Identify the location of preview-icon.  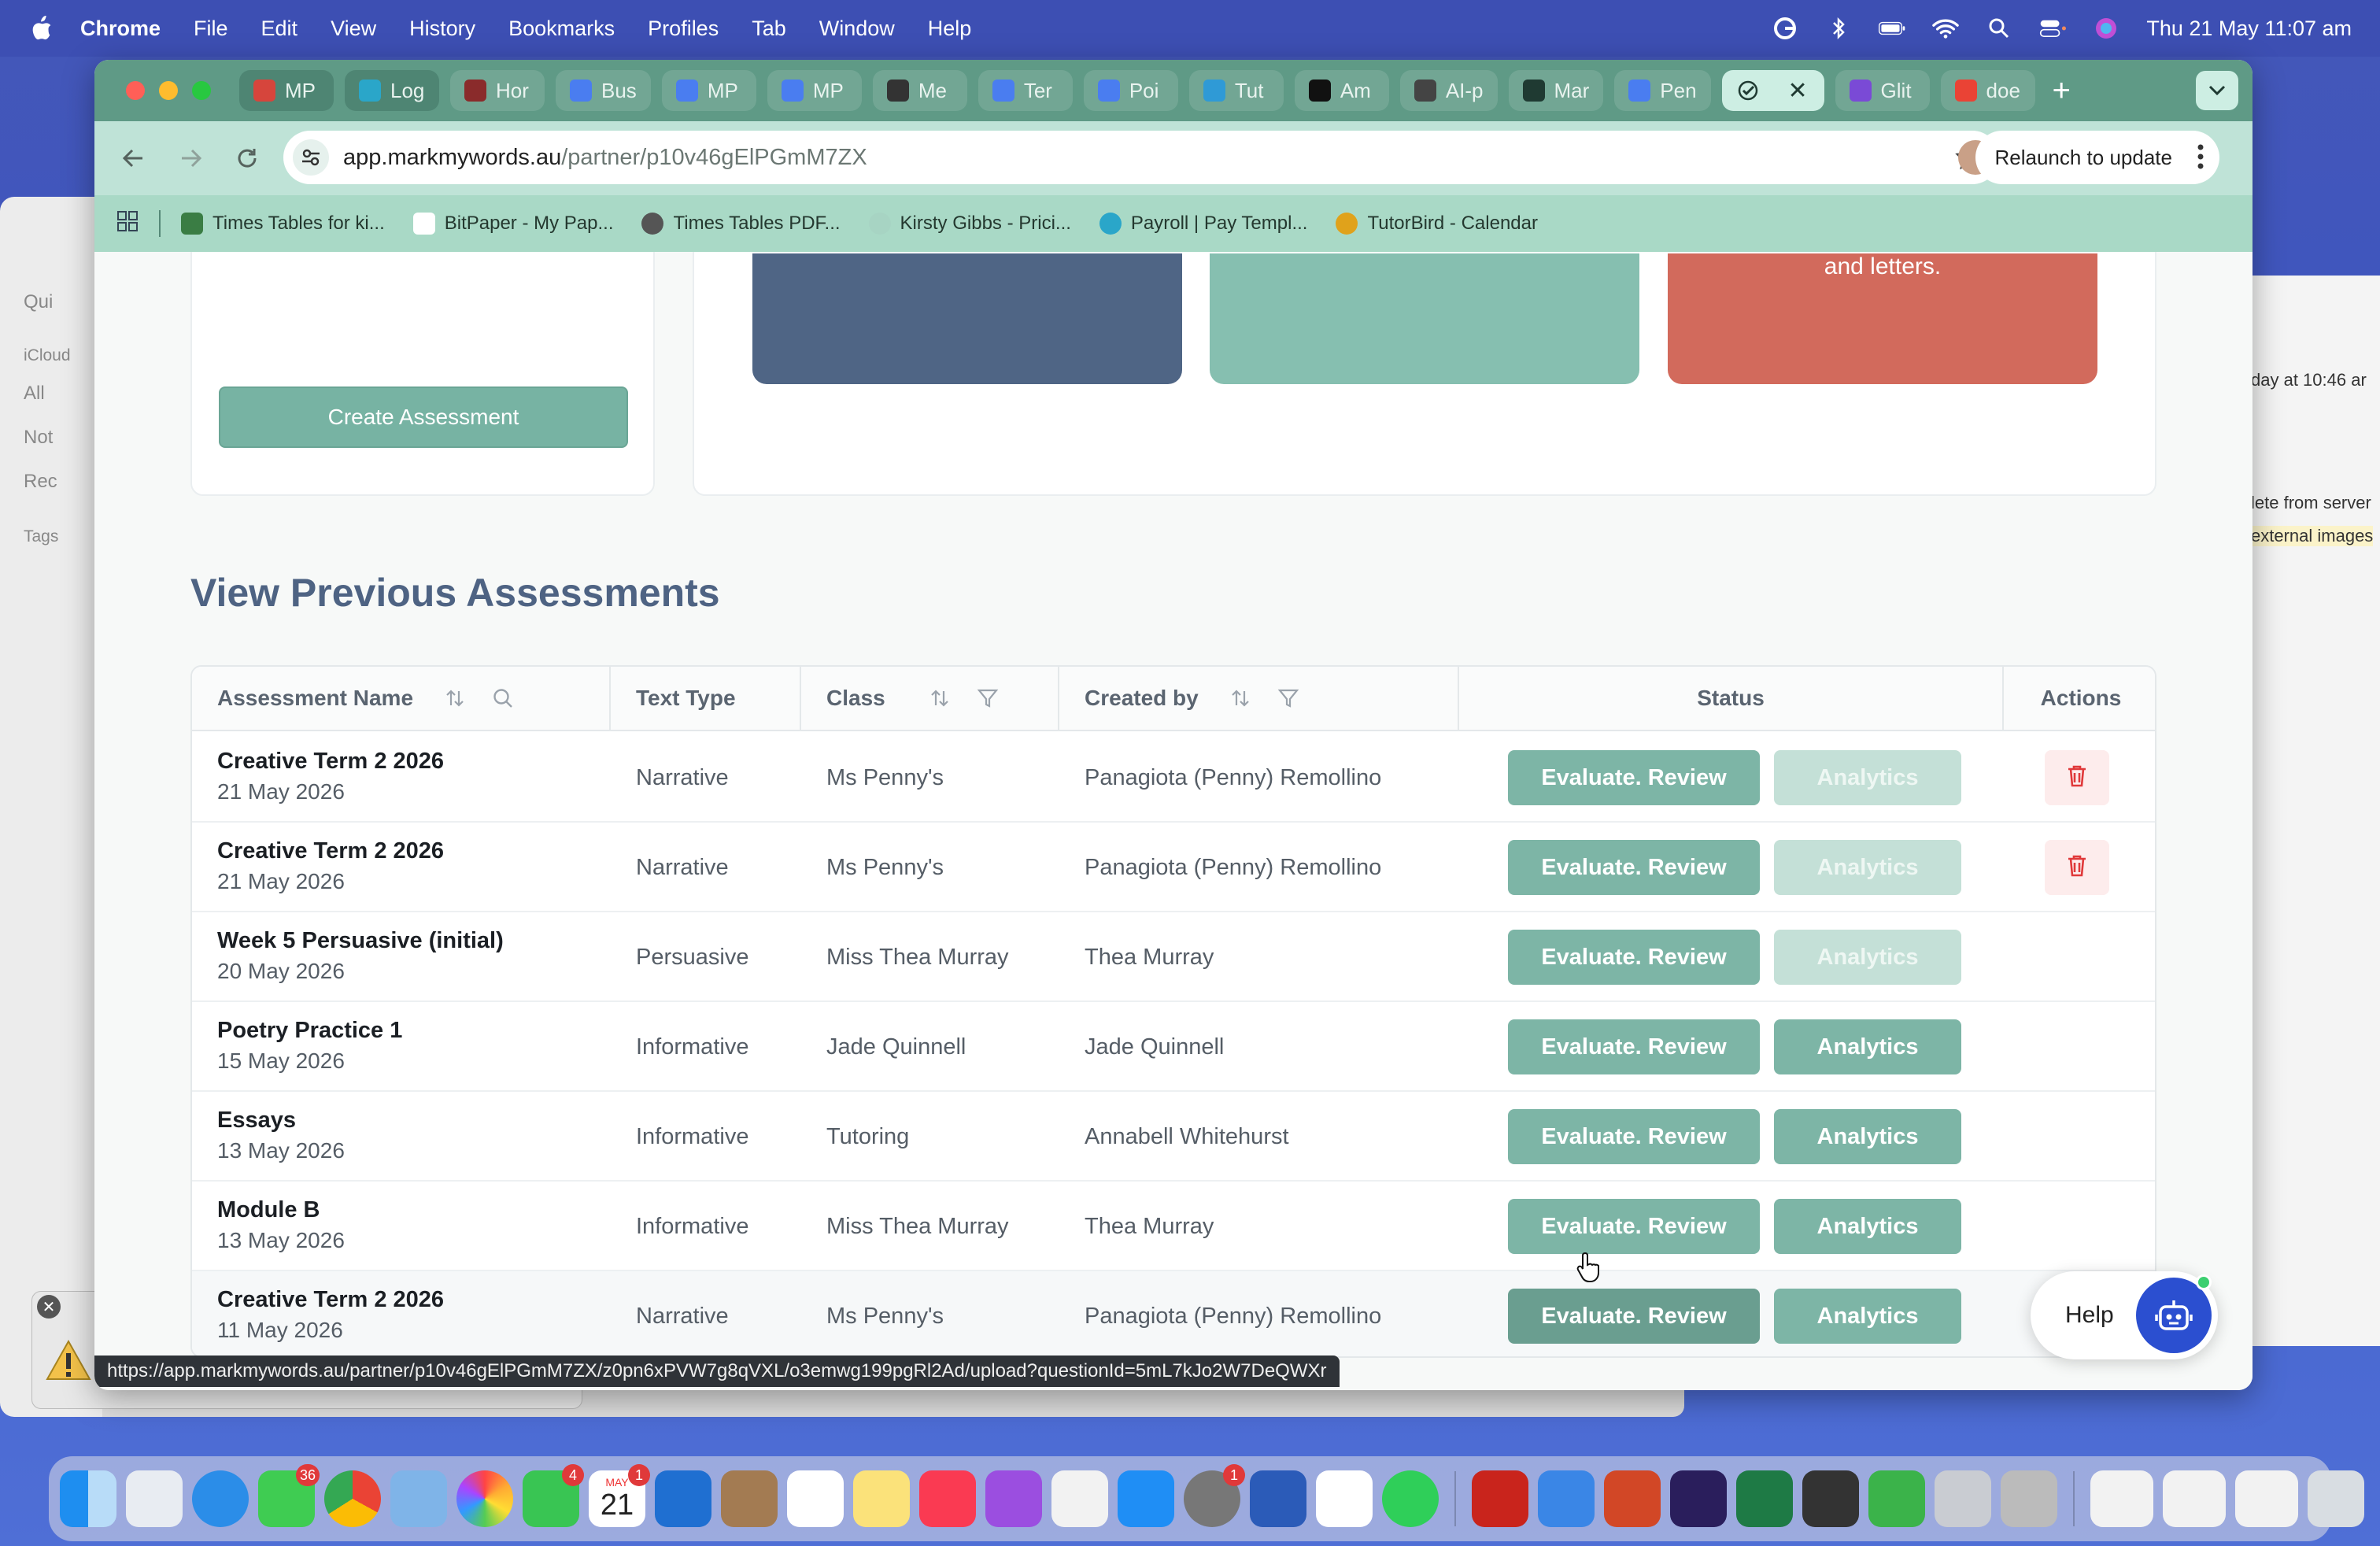
(1963, 1498).